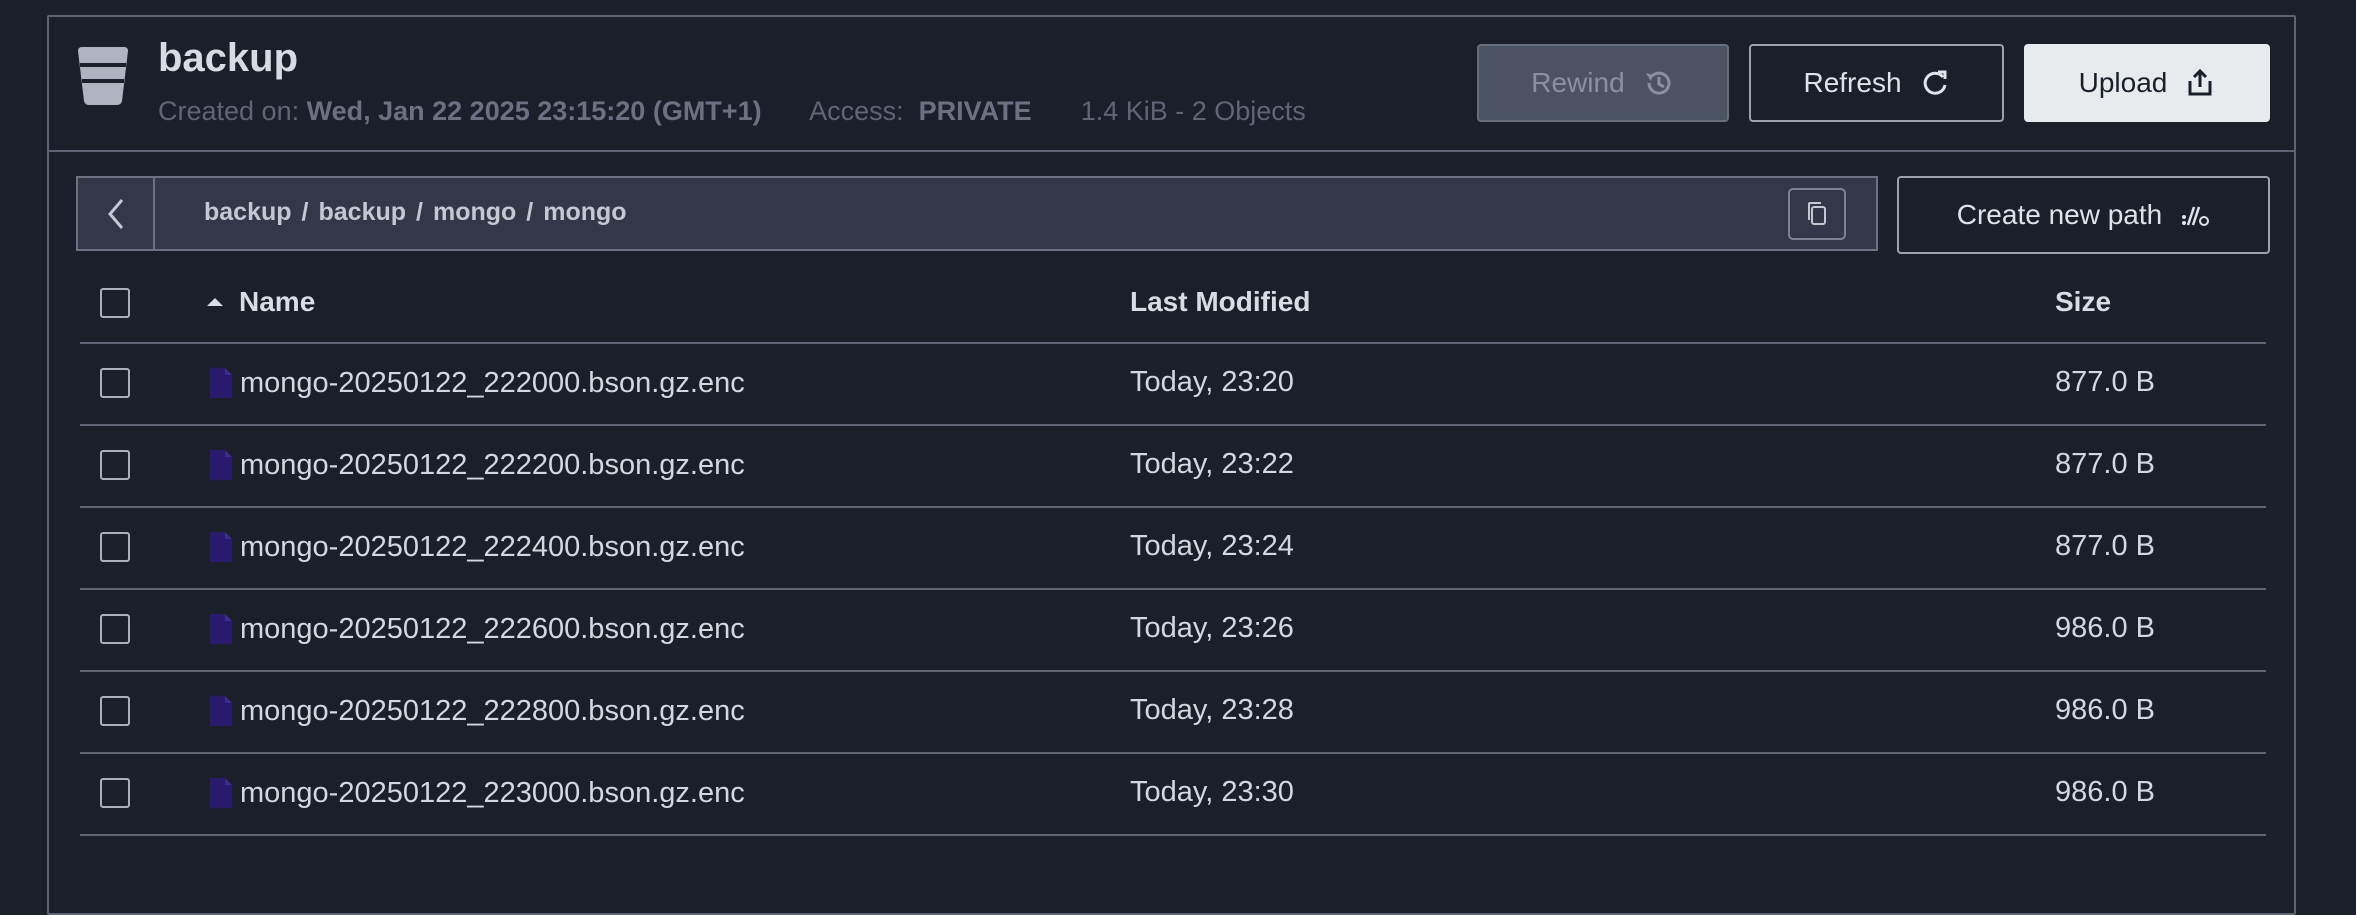 The width and height of the screenshot is (2356, 915). What do you see at coordinates (492, 464) in the screenshot?
I see `file-name: mongo-20250122_222200.bson.gz.enc` at bounding box center [492, 464].